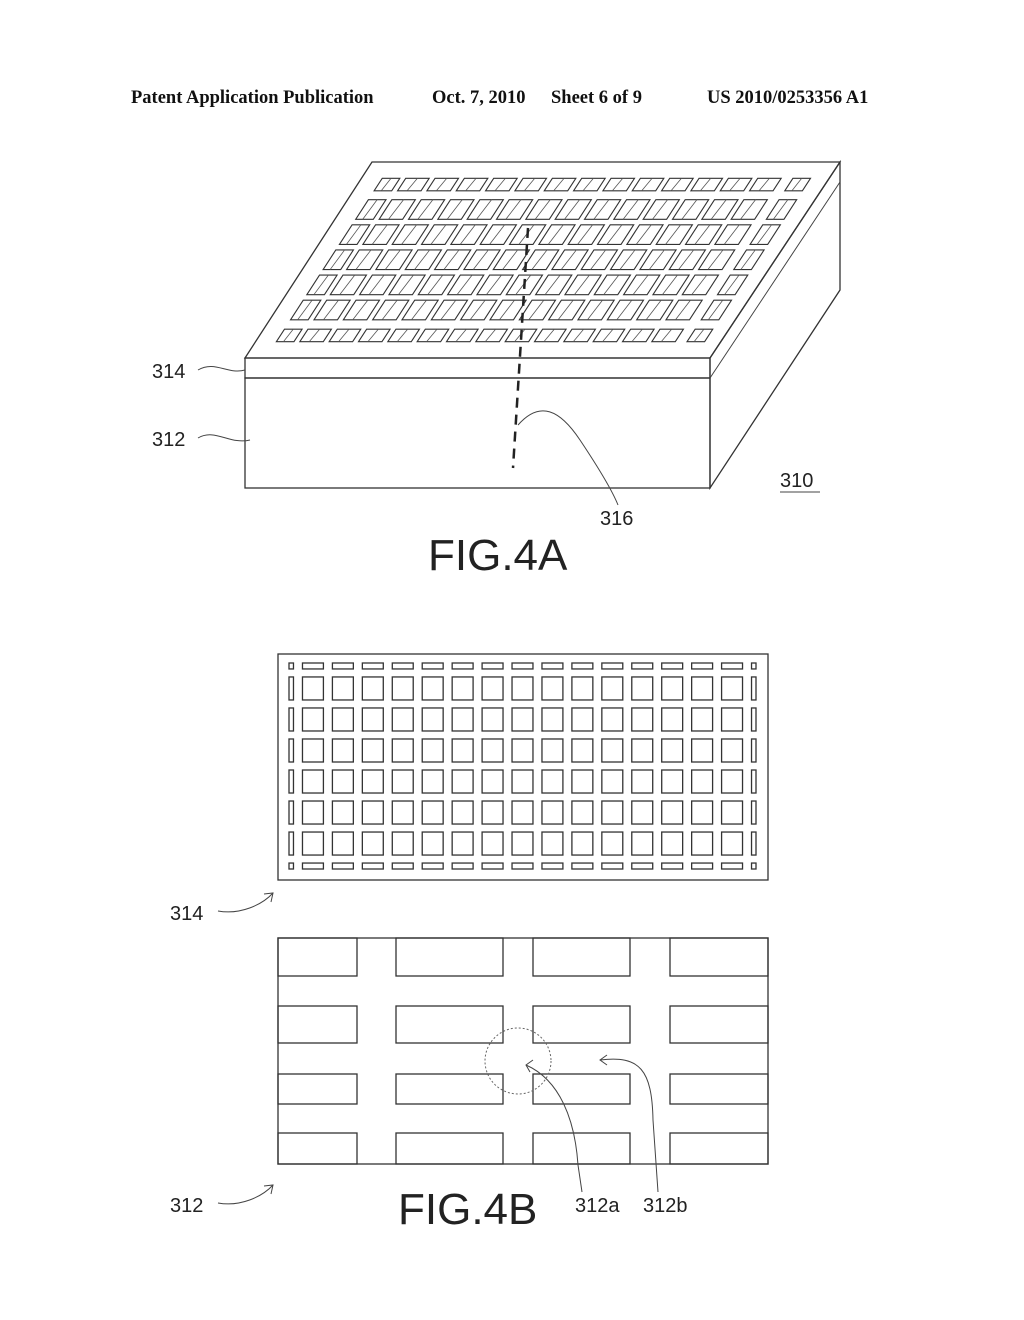 The image size is (1024, 1320). Describe the element at coordinates (543, 260) in the screenshot. I see `fig-4a-hole-grid` at that location.